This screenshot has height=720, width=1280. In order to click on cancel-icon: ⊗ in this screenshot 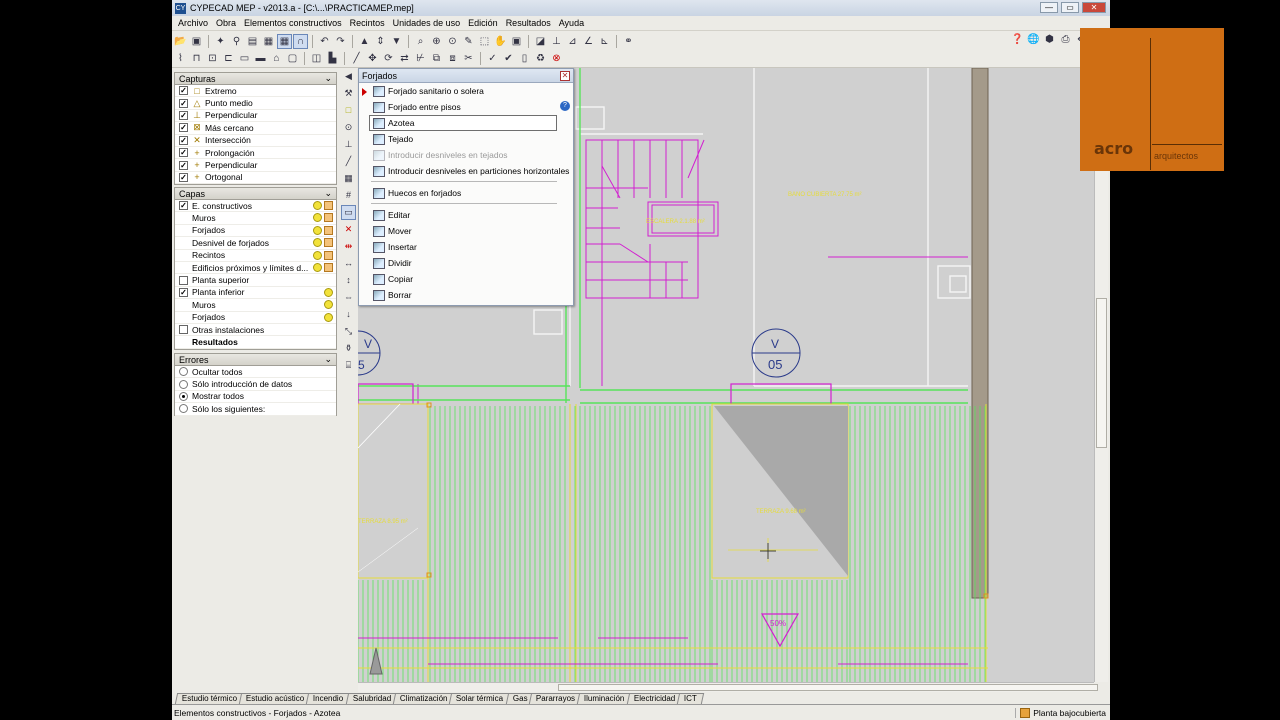, I will do `click(556, 58)`.